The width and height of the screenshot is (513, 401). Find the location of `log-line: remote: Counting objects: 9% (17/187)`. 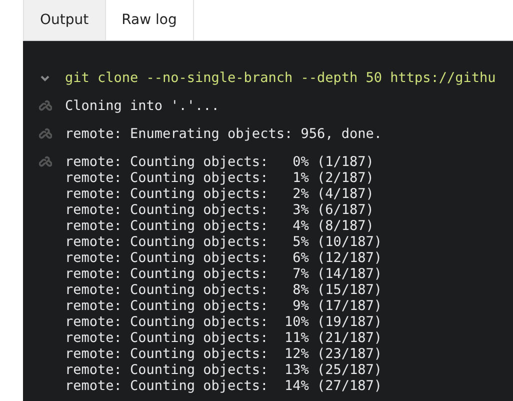

log-line: remote: Counting objects: 9% (17/187) is located at coordinates (223, 306).